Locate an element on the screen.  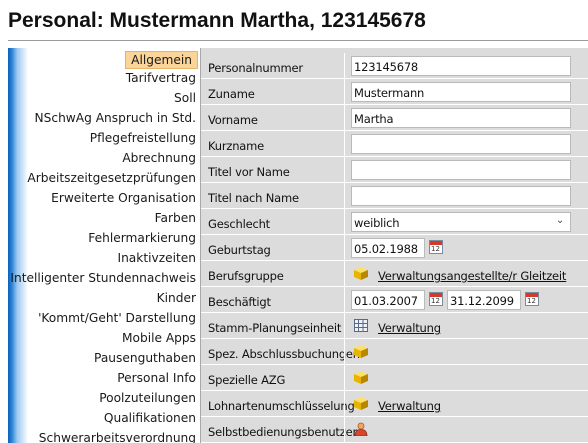
personalnummer-field: 123145678 is located at coordinates (461, 66).